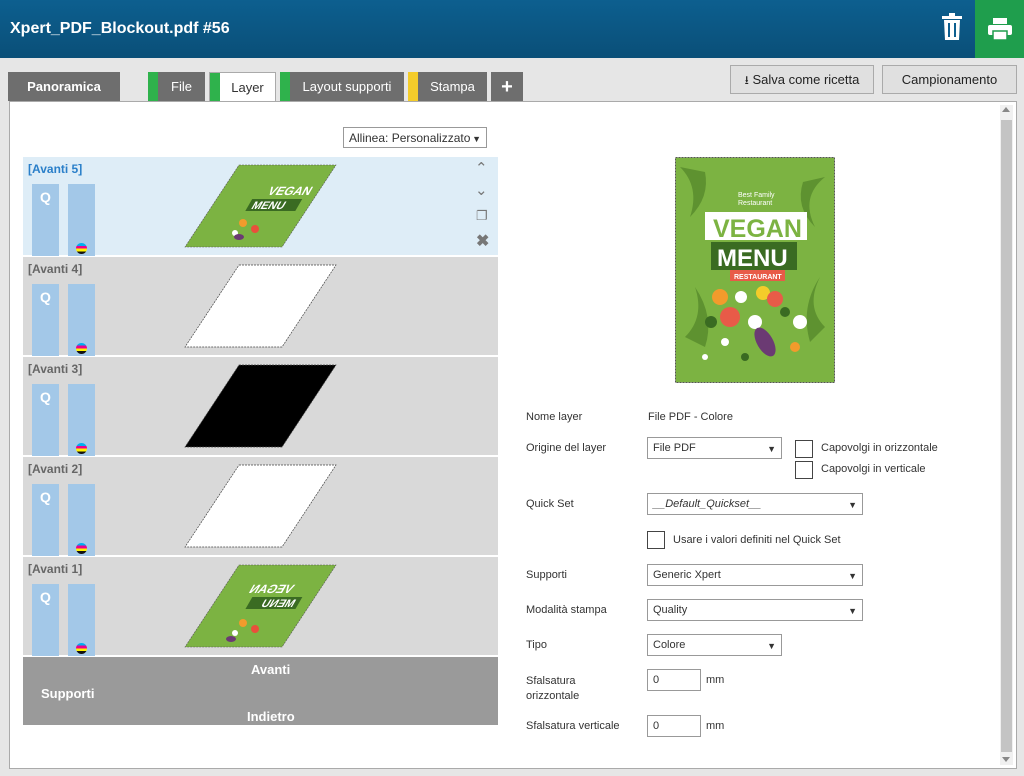  I want to click on tab-print: Stampa, so click(447, 86).